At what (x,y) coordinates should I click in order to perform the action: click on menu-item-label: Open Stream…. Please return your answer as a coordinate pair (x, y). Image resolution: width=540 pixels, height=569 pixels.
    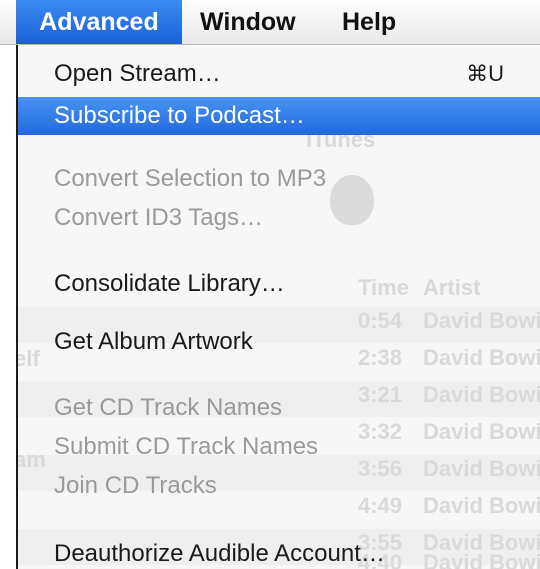
    Looking at the image, I should click on (137, 73).